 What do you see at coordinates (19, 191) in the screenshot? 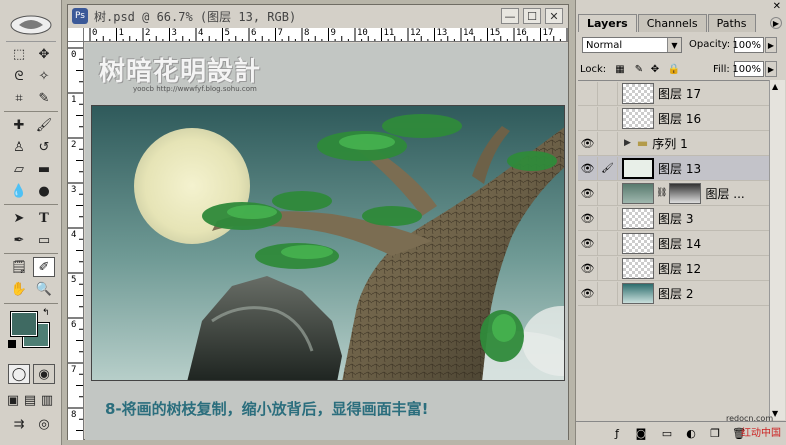
I see `blur-tool-icon: 💧` at bounding box center [19, 191].